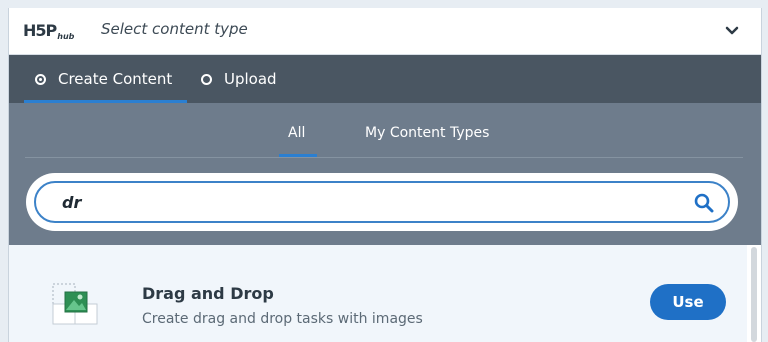  Describe the element at coordinates (704, 203) in the screenshot. I see `search-icon` at that location.